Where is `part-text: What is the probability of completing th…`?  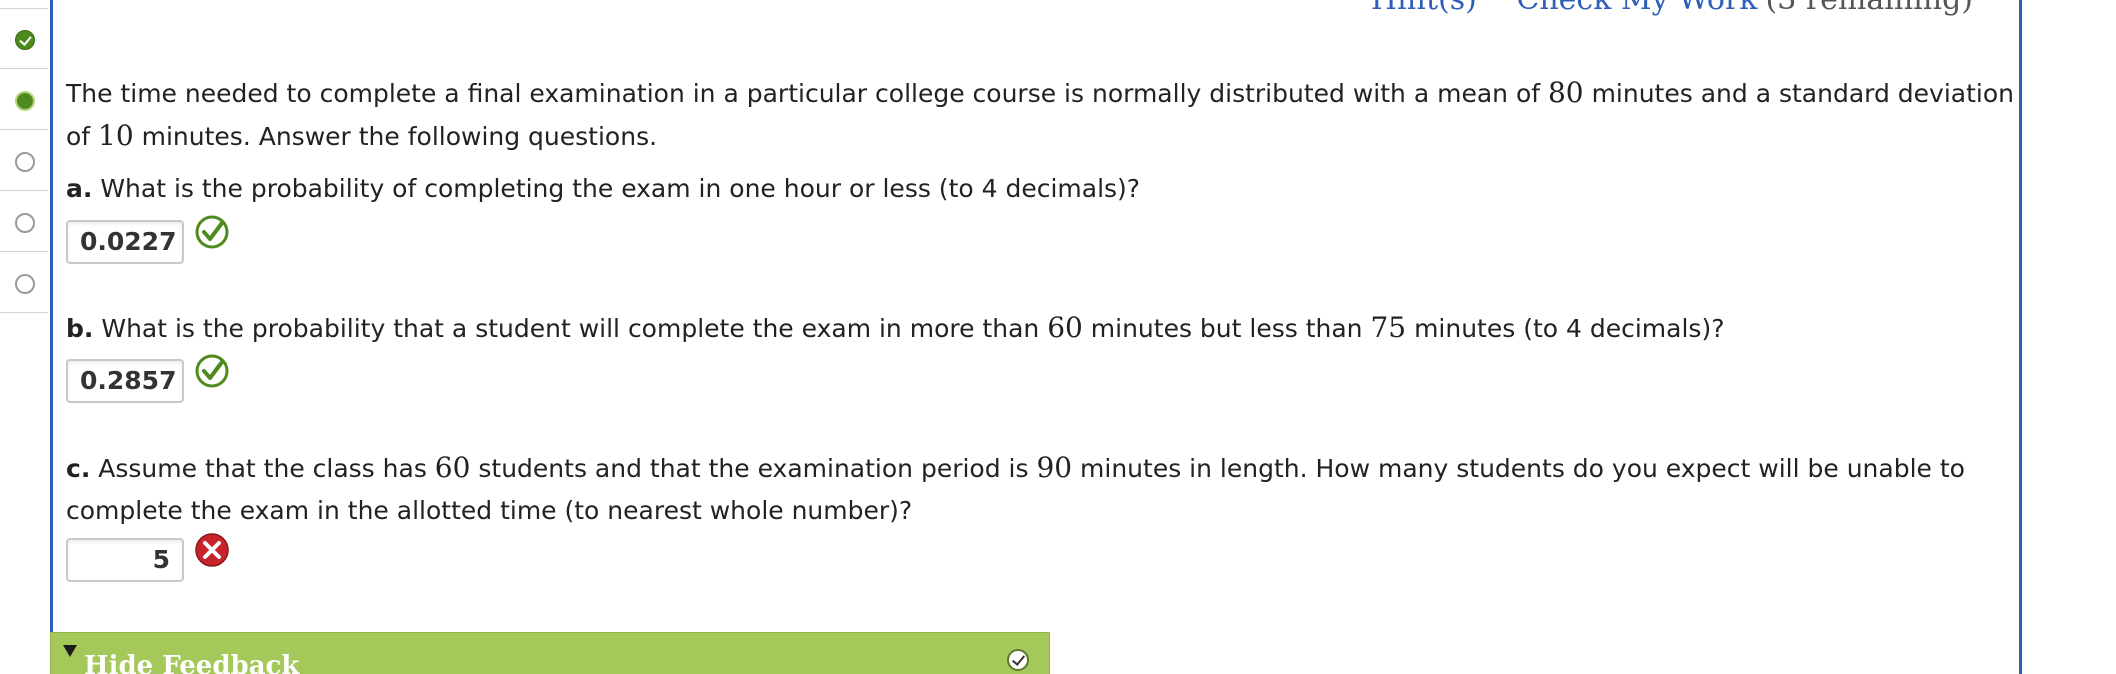
part-text: What is the probability of completing th… is located at coordinates (616, 188).